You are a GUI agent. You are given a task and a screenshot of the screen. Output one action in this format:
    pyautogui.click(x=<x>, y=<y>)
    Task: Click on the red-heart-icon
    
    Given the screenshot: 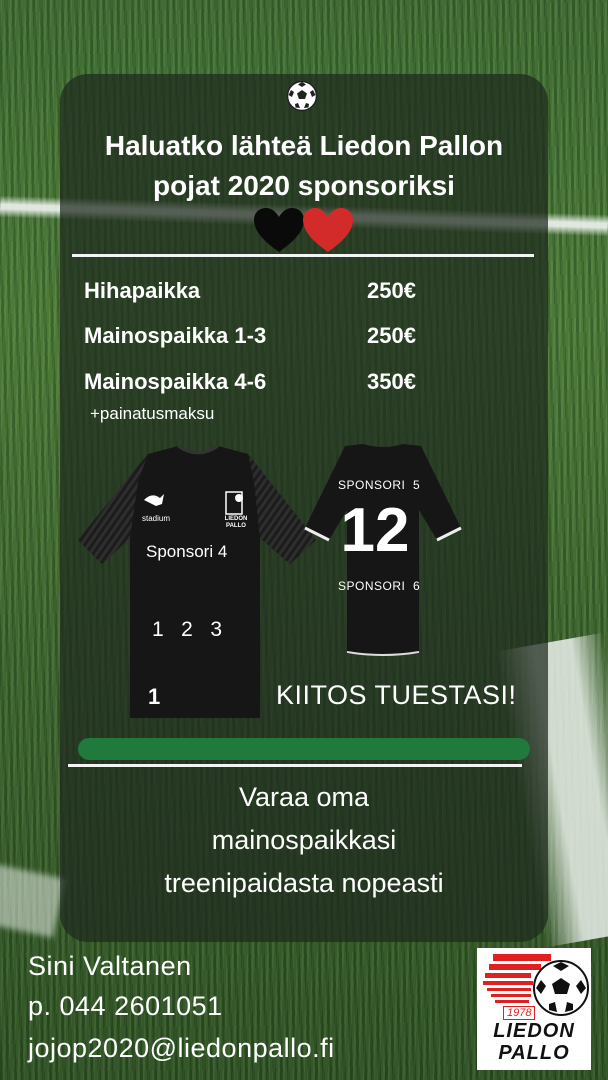 What is the action you would take?
    pyautogui.click(x=328, y=230)
    